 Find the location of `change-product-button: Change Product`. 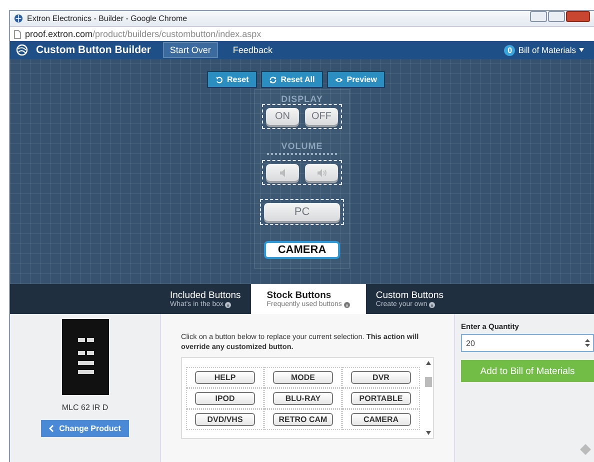

change-product-button: Change Product is located at coordinates (85, 428).